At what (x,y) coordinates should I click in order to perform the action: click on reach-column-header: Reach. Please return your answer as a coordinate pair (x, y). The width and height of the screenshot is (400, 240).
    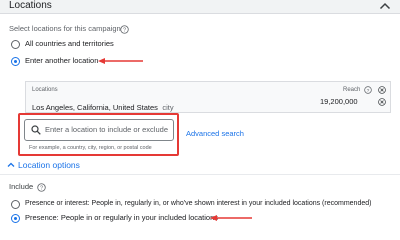
    Looking at the image, I should click on (352, 90).